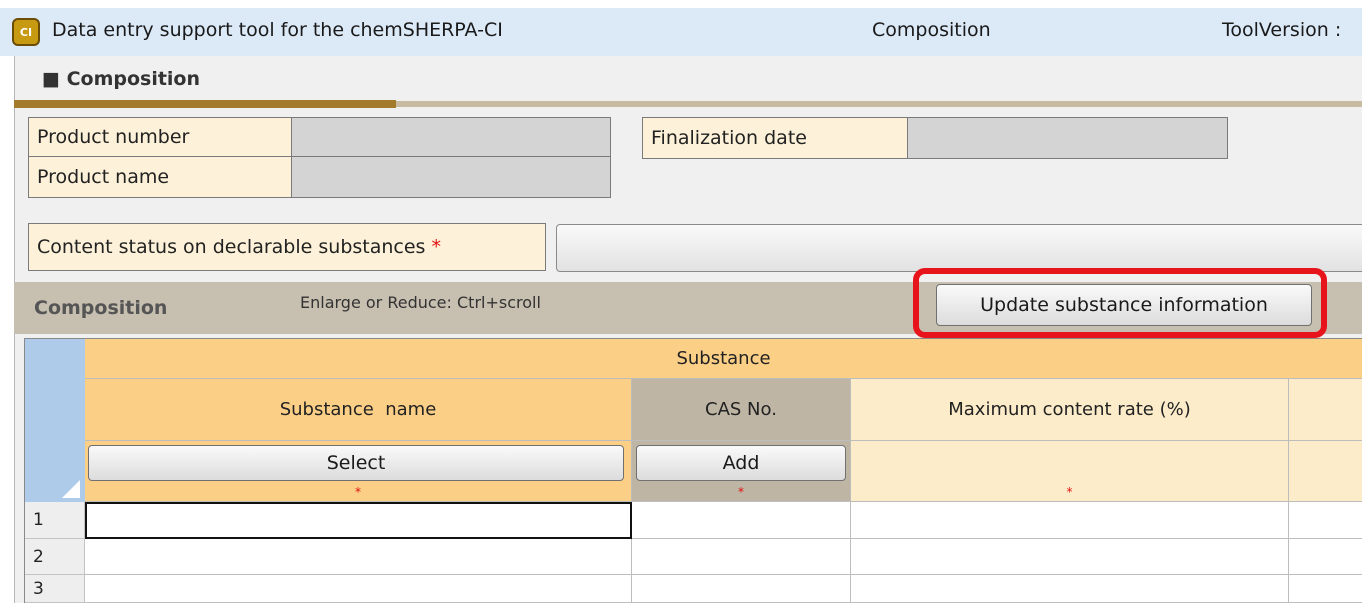  I want to click on max-content-button-cell, so click(1070, 462).